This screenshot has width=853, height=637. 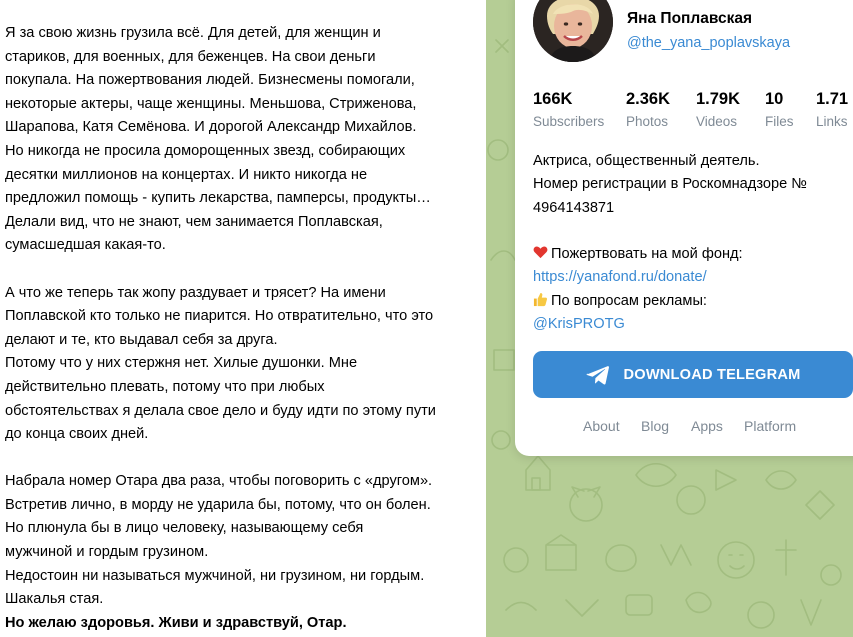 I want to click on description-line-1: Актриса, общественный деятель., so click(x=646, y=161).